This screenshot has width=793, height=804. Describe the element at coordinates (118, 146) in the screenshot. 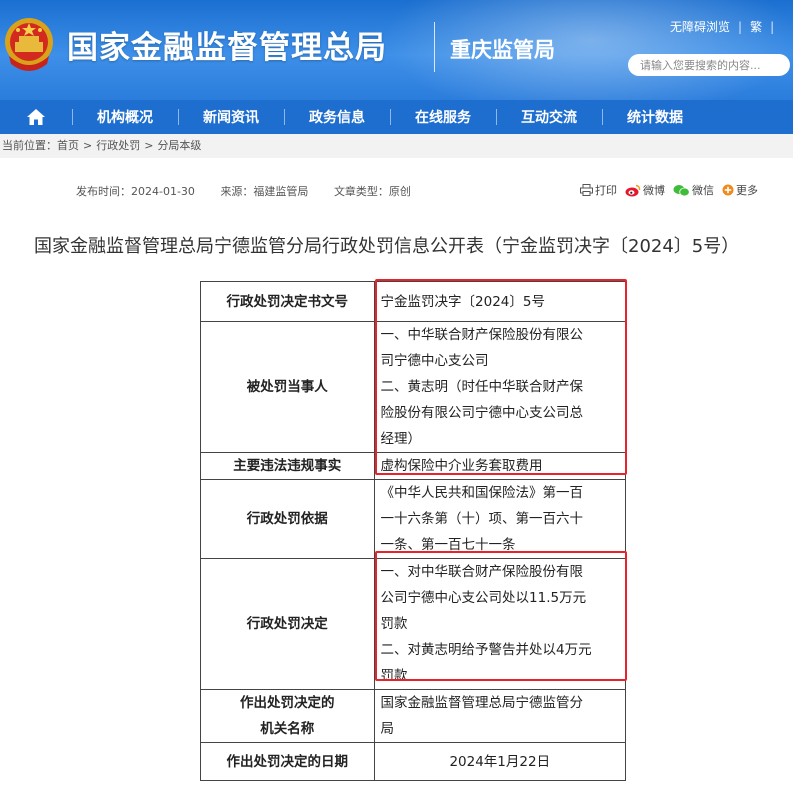

I see `breadcrumb-item-penalty: 行政处罚` at that location.